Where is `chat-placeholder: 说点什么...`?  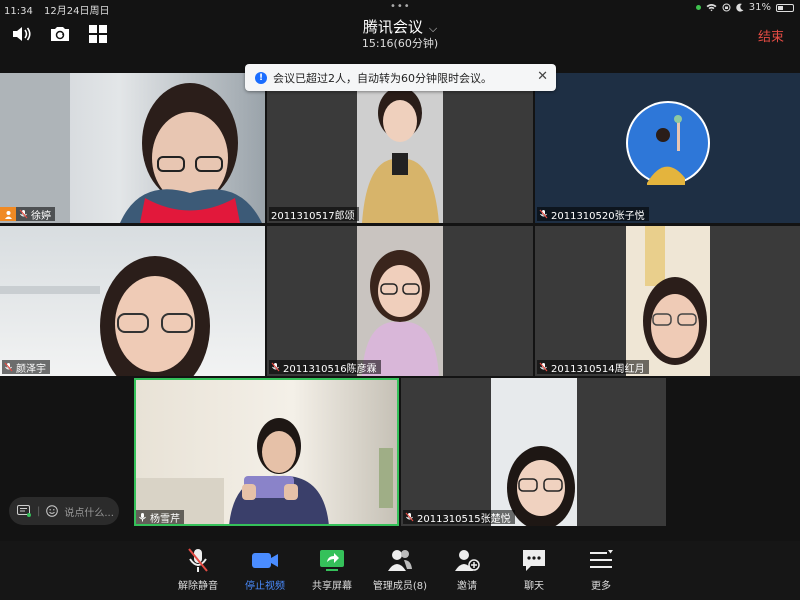
chat-placeholder: 说点什么... is located at coordinates (89, 513).